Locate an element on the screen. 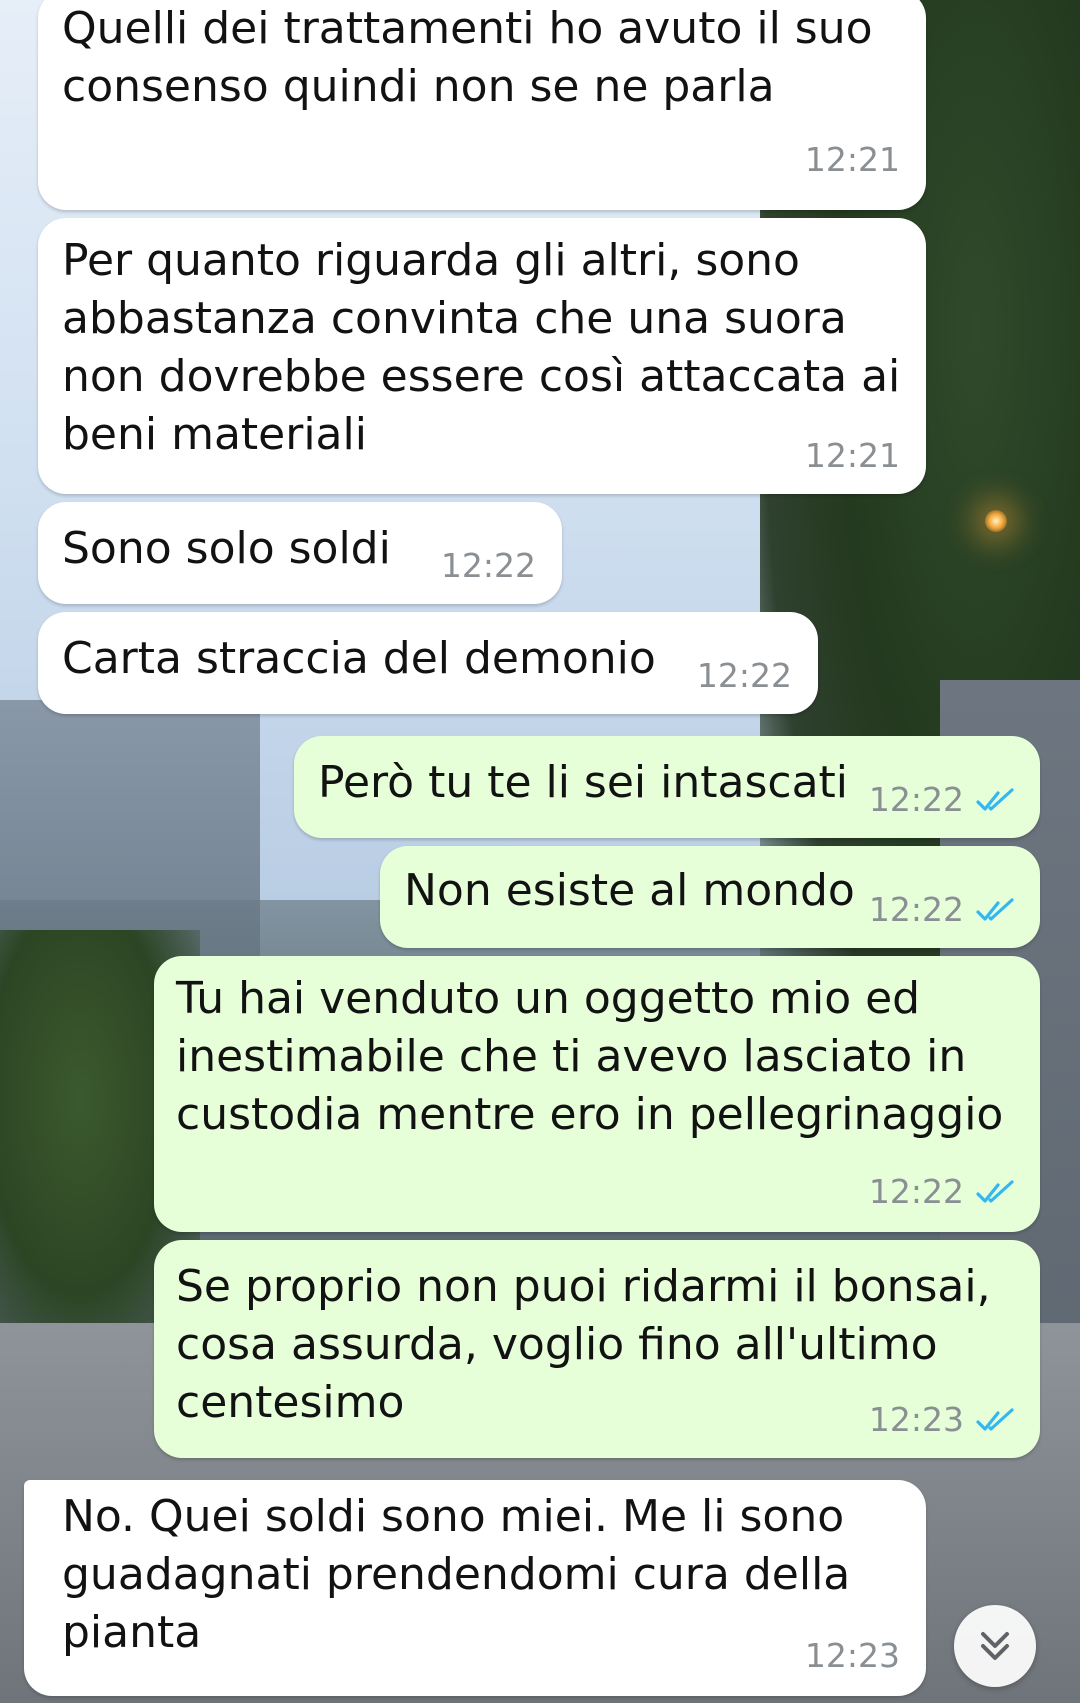 The image size is (1080, 1703). message-text-line: Carta straccia del demonio is located at coordinates (359, 658).